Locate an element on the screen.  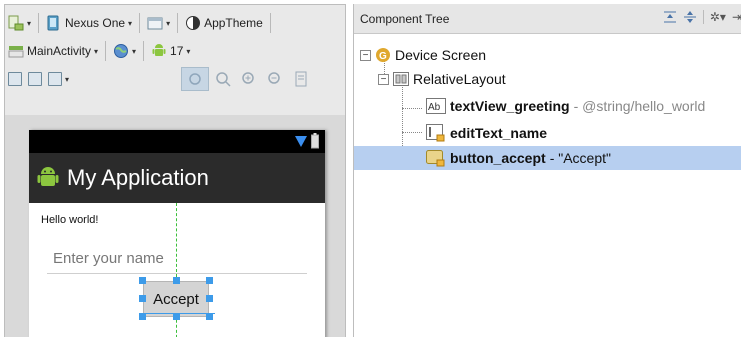
zoom-to-fit-button is located at coordinates (195, 79).